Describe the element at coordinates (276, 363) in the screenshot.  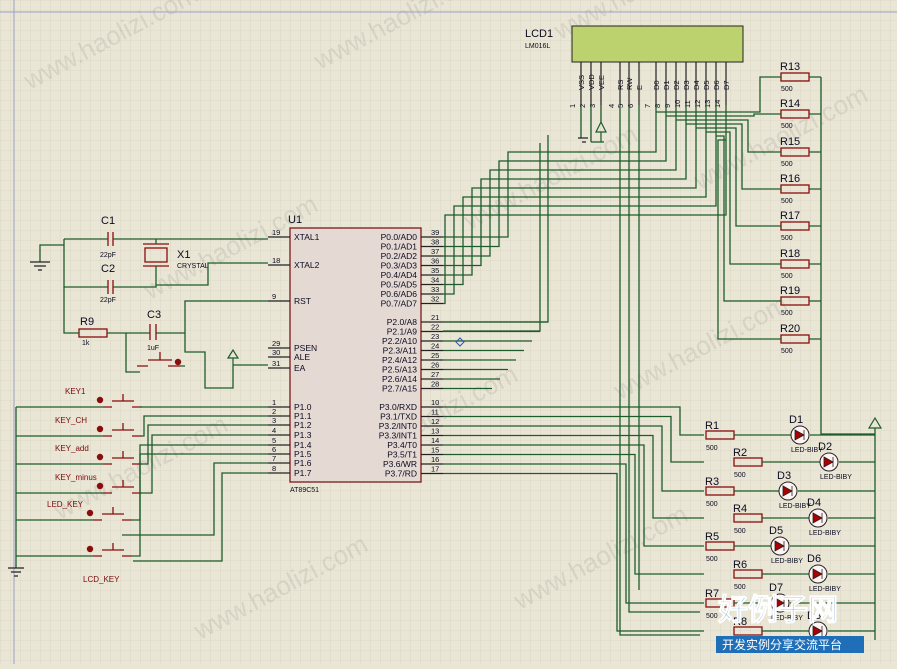
I see `mcu-pin-number: 31` at that location.